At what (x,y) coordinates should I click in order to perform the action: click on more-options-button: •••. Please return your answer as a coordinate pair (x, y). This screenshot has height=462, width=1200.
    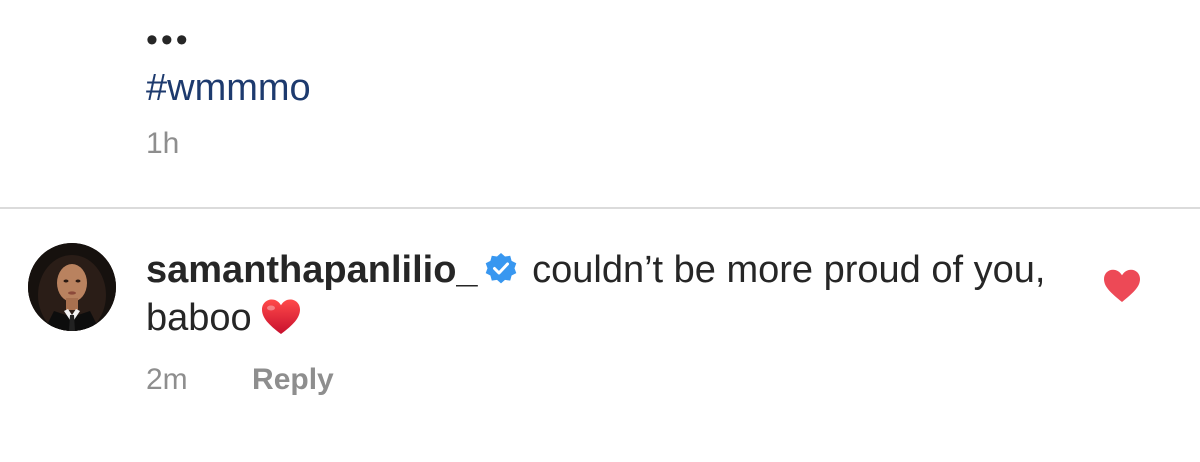
    Looking at the image, I should click on (168, 40).